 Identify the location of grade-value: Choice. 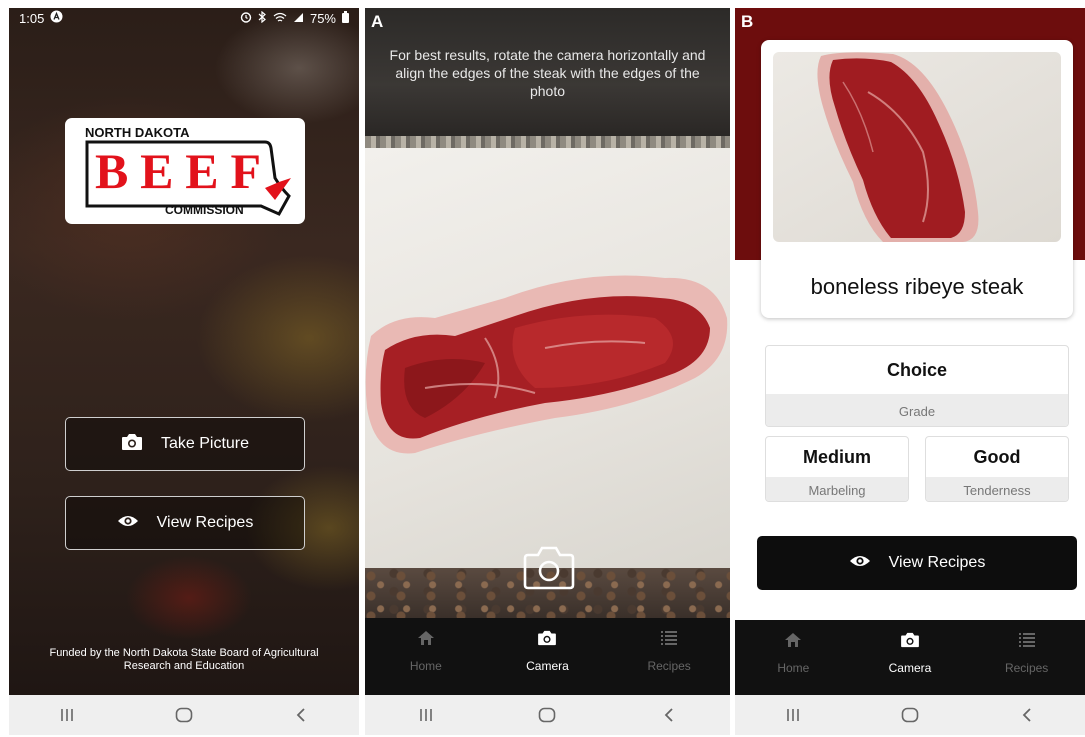
(916, 369).